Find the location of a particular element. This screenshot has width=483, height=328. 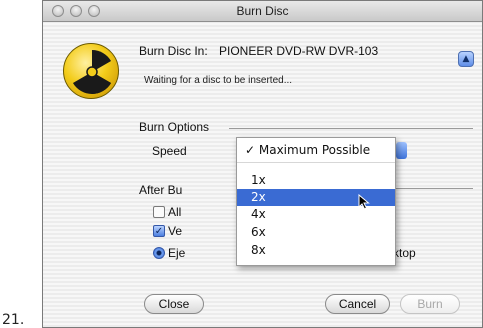

verify-checkbox: ✓ is located at coordinates (159, 231).